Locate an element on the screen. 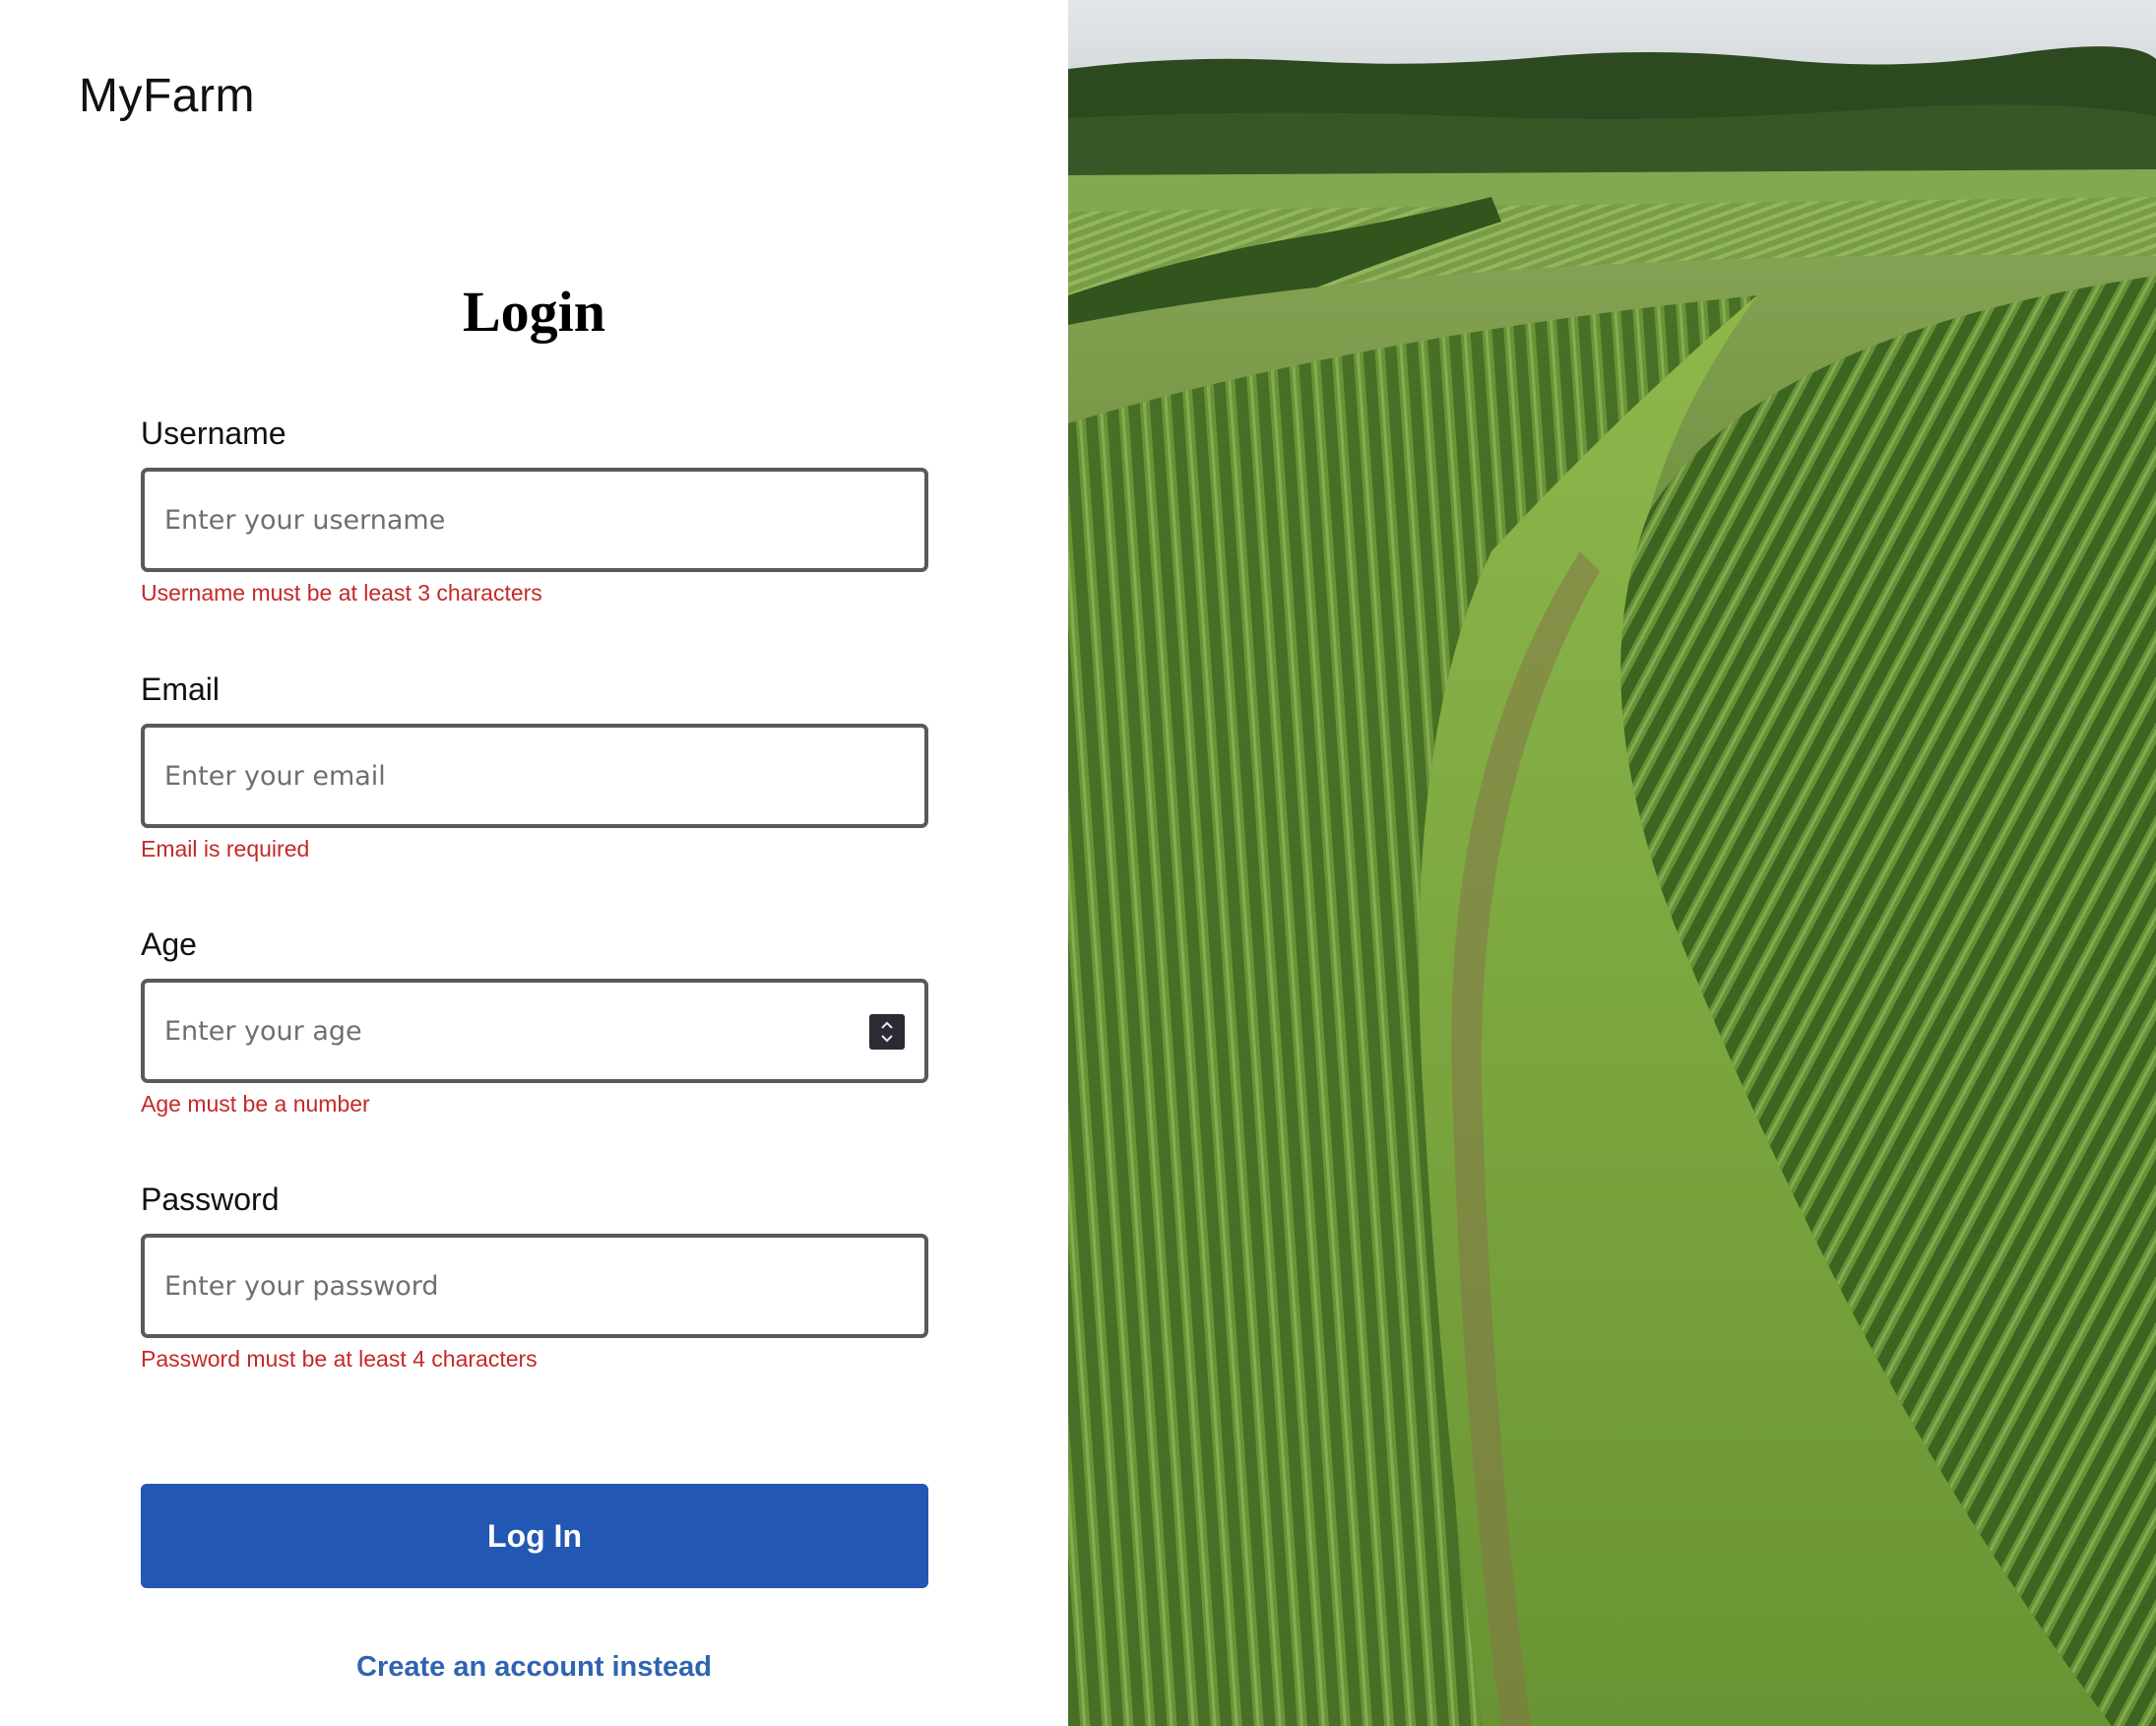  username-error: Username must be at least 3 characters is located at coordinates (342, 593).